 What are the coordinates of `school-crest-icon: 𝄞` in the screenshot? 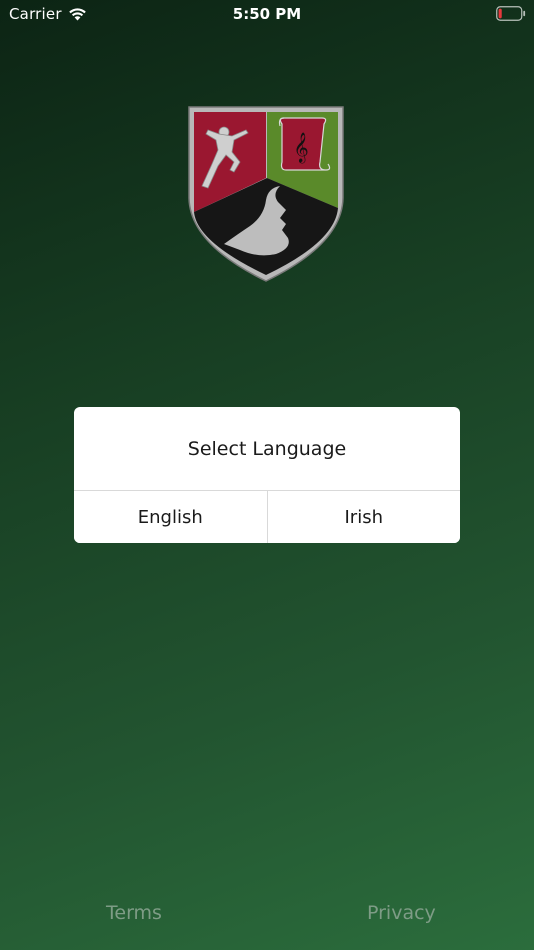 It's located at (266, 194).